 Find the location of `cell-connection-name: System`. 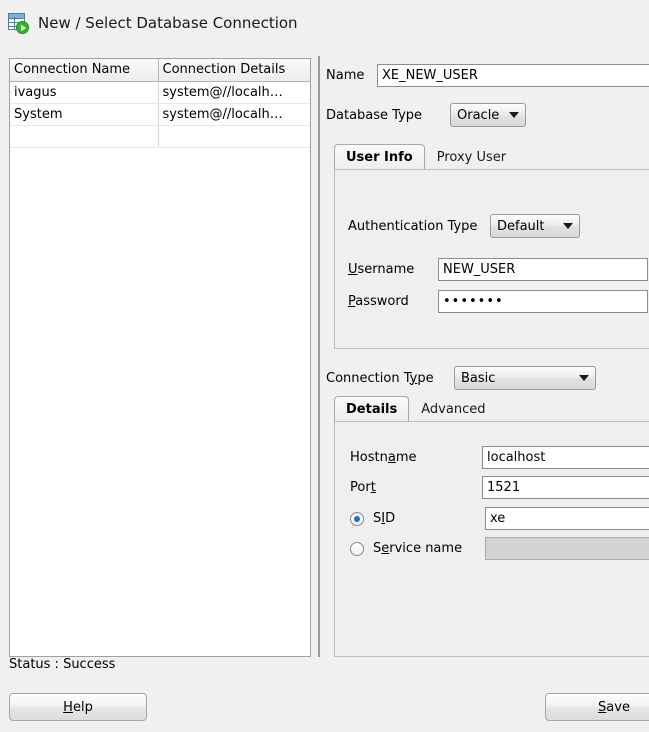

cell-connection-name: System is located at coordinates (84, 114).